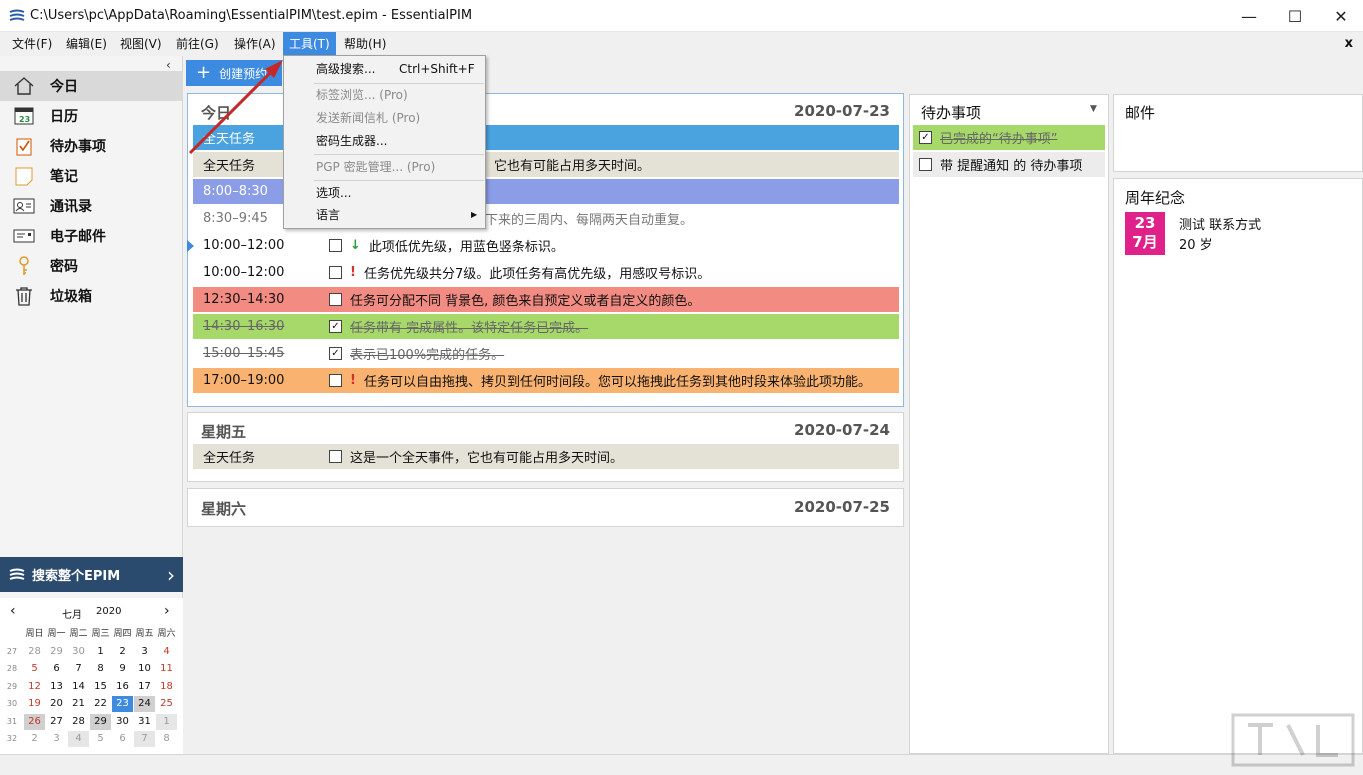  What do you see at coordinates (546, 299) in the screenshot?
I see `event-row: 12:30–14:30 任务可分配不同 背景色, 颜色来自预定义或者自定义的颜色。` at bounding box center [546, 299].